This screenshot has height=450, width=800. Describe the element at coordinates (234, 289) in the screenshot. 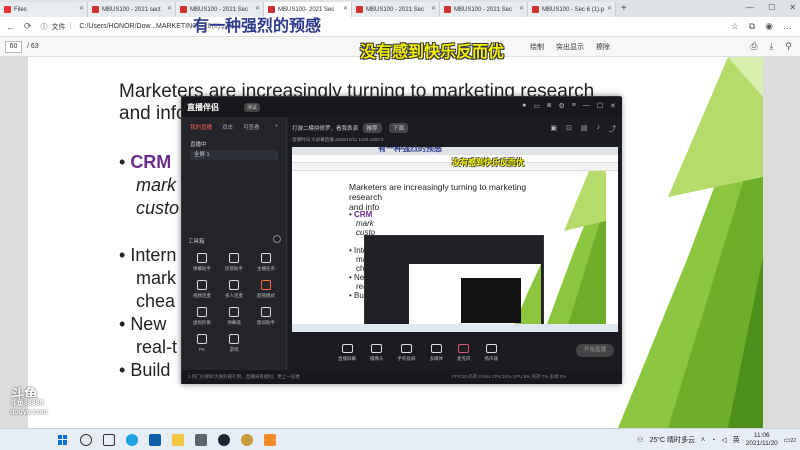

I see `tool-item: 多人连麦` at that location.